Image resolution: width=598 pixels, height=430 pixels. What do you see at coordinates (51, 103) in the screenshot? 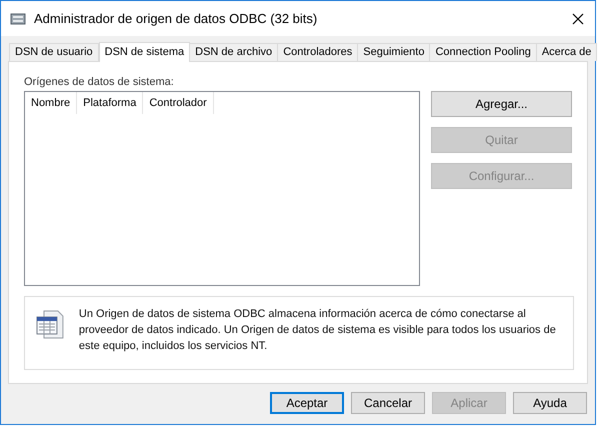
I see `column-header: Nombre` at bounding box center [51, 103].